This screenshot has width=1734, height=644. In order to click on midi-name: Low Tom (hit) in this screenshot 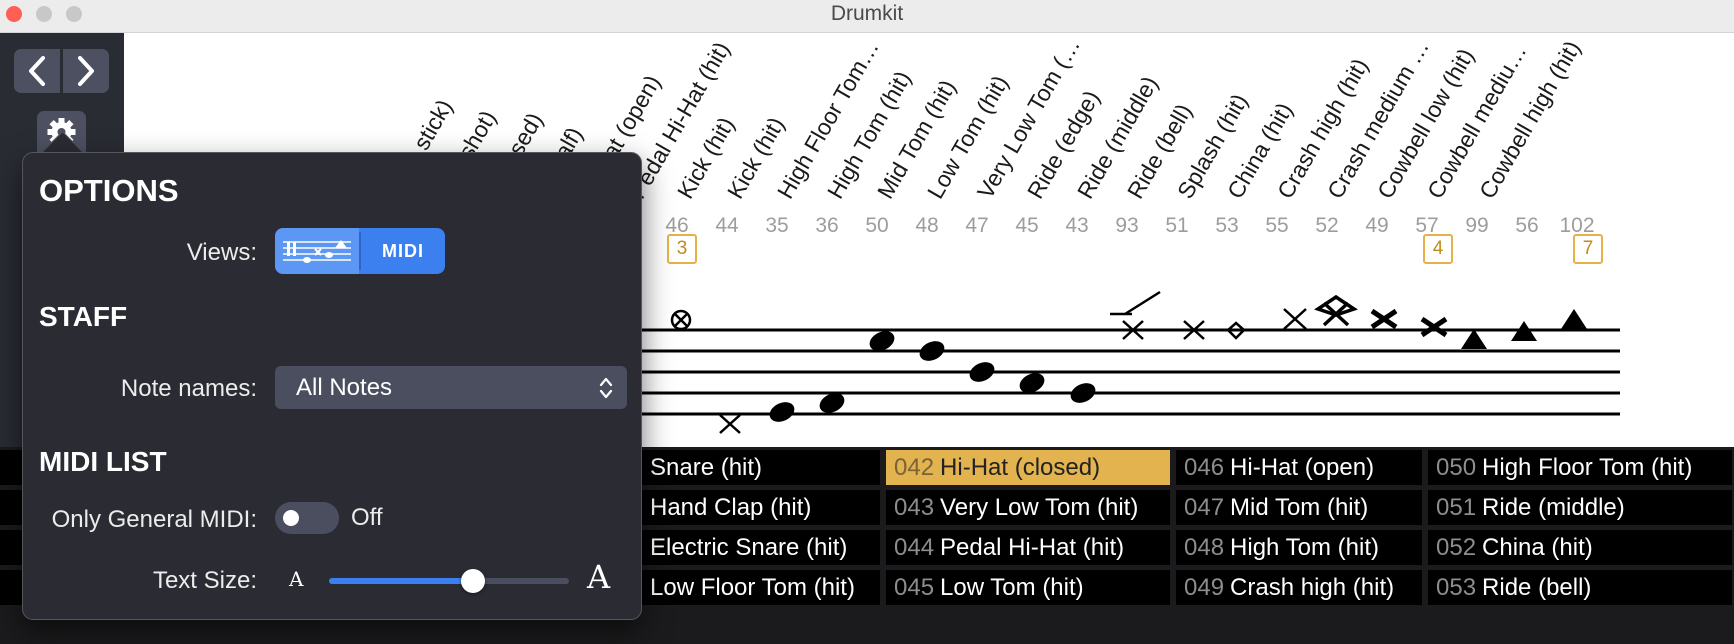, I will do `click(1012, 587)`.